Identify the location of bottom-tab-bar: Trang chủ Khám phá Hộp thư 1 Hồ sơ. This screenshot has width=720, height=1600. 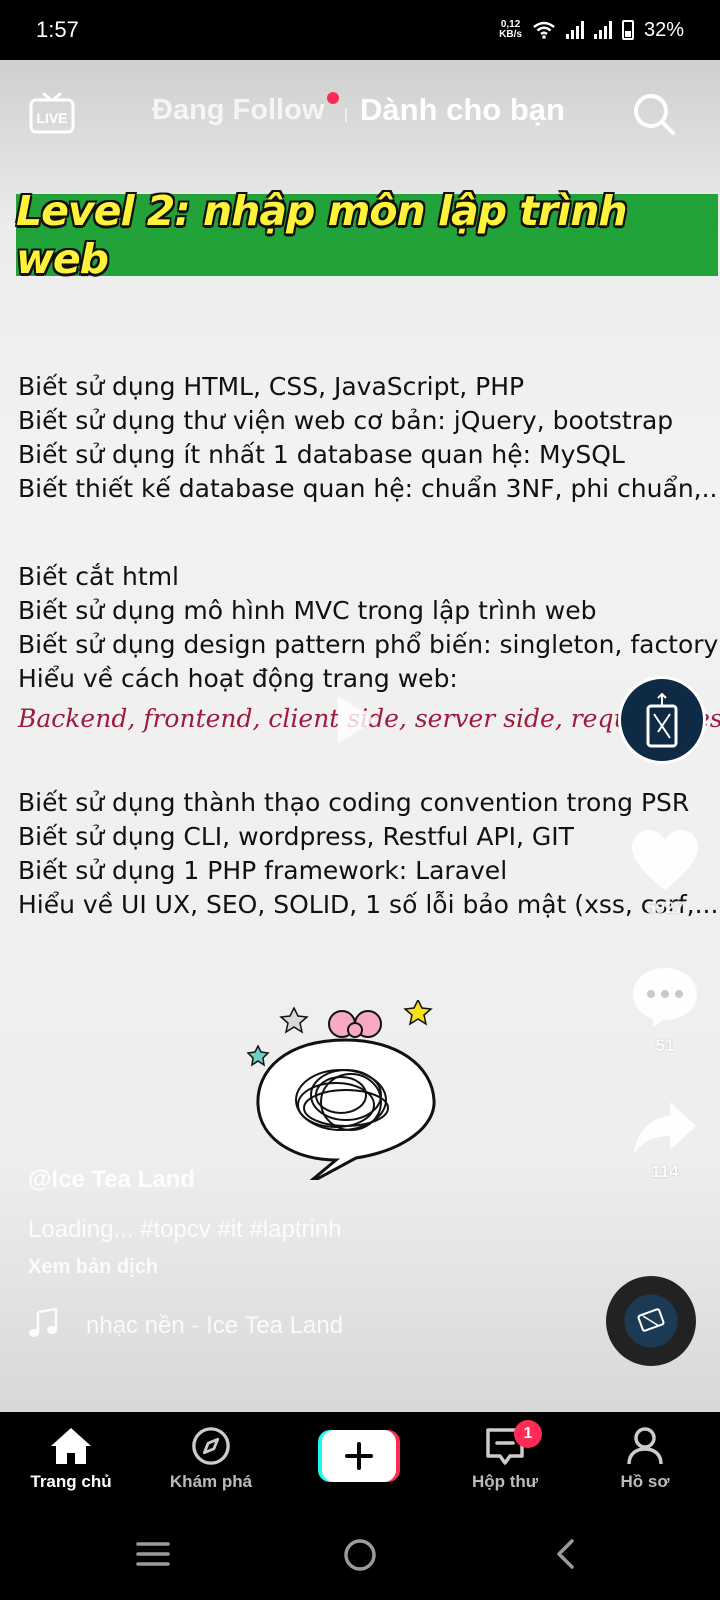
(360, 1461).